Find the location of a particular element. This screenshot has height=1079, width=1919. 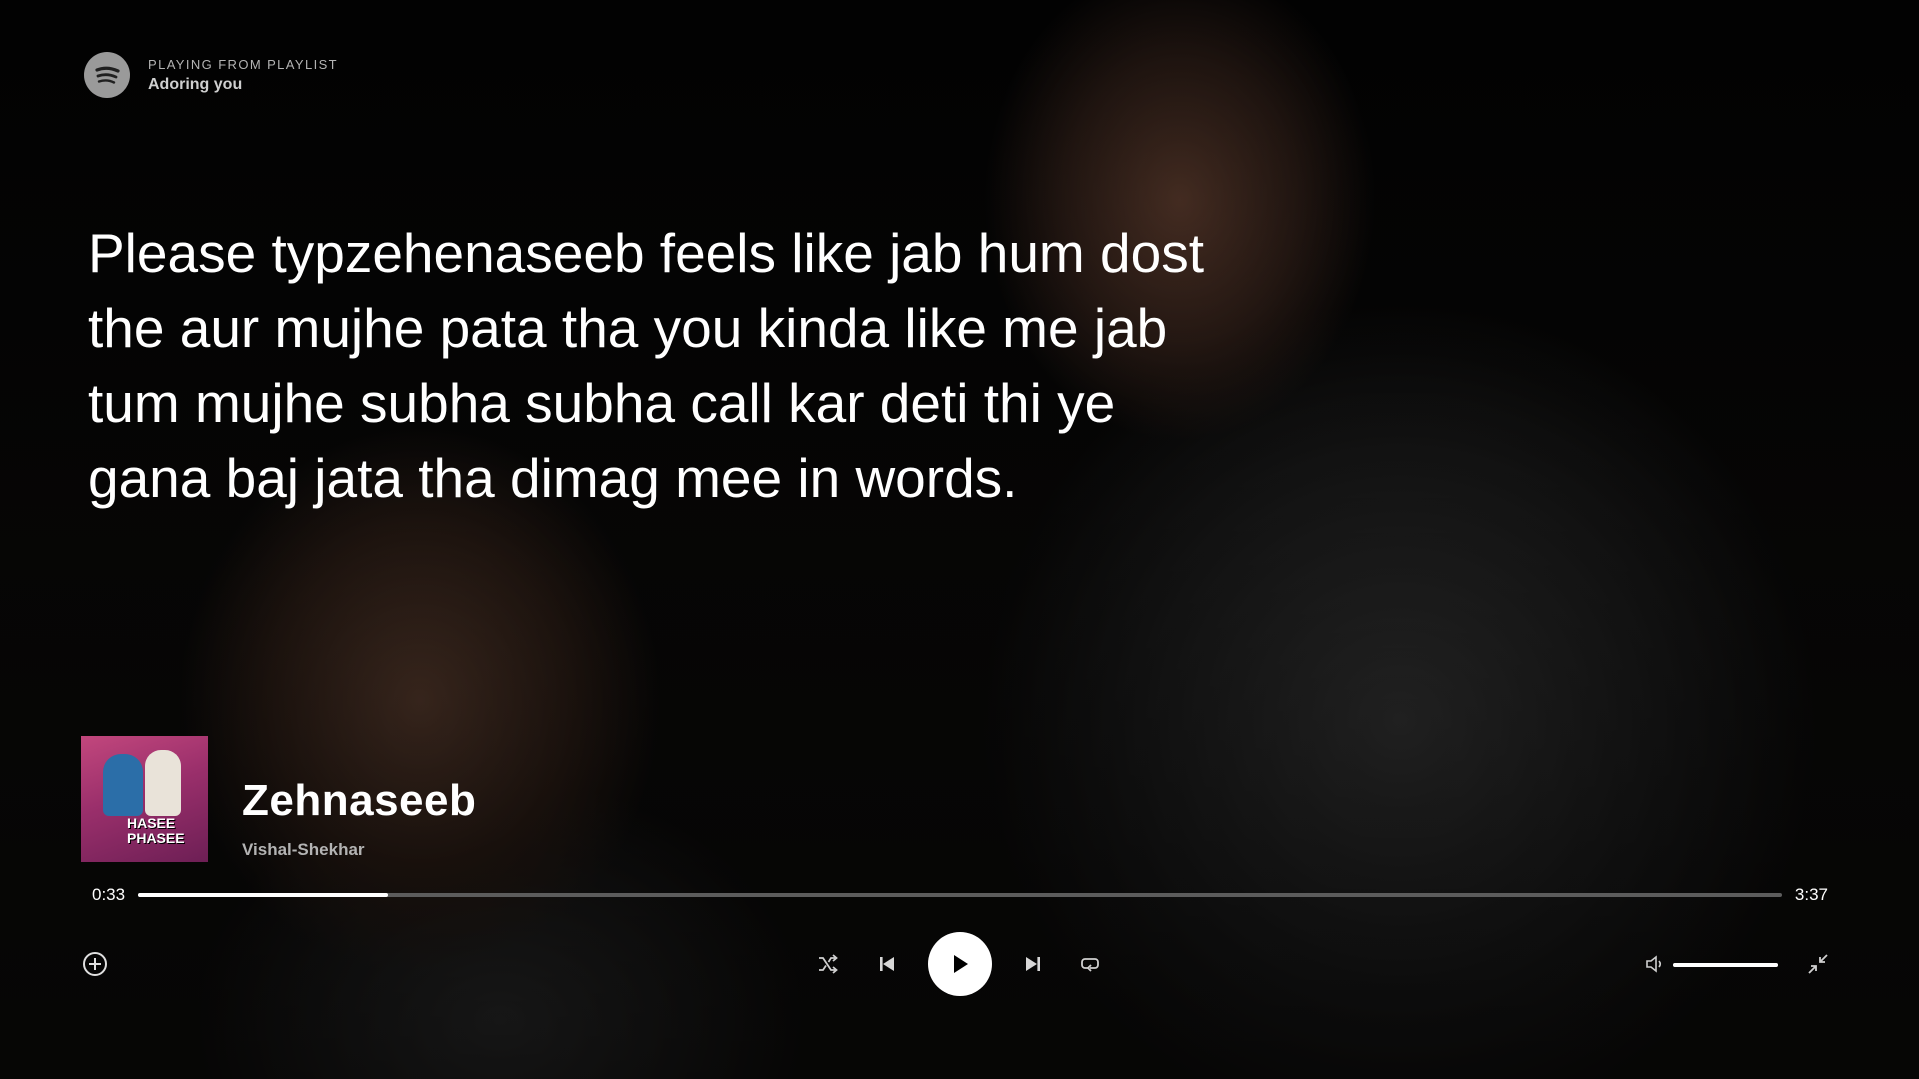

add-circle-icon is located at coordinates (95, 964).